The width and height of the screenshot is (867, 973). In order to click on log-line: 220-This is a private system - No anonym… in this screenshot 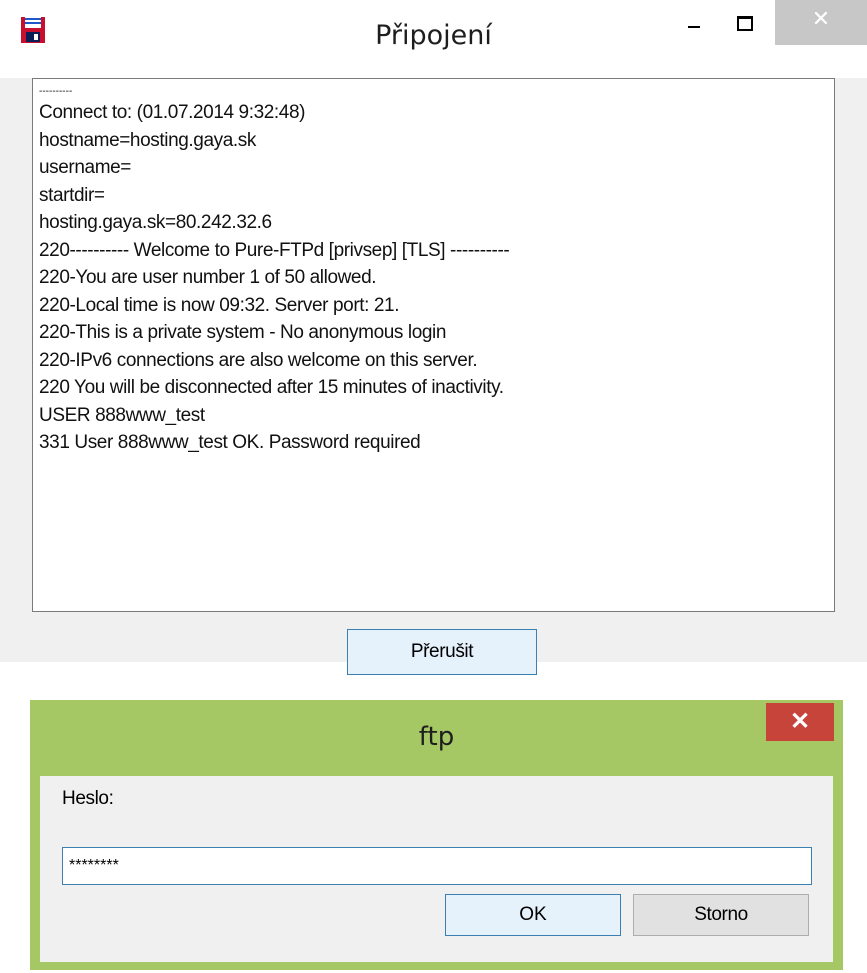, I will do `click(243, 332)`.